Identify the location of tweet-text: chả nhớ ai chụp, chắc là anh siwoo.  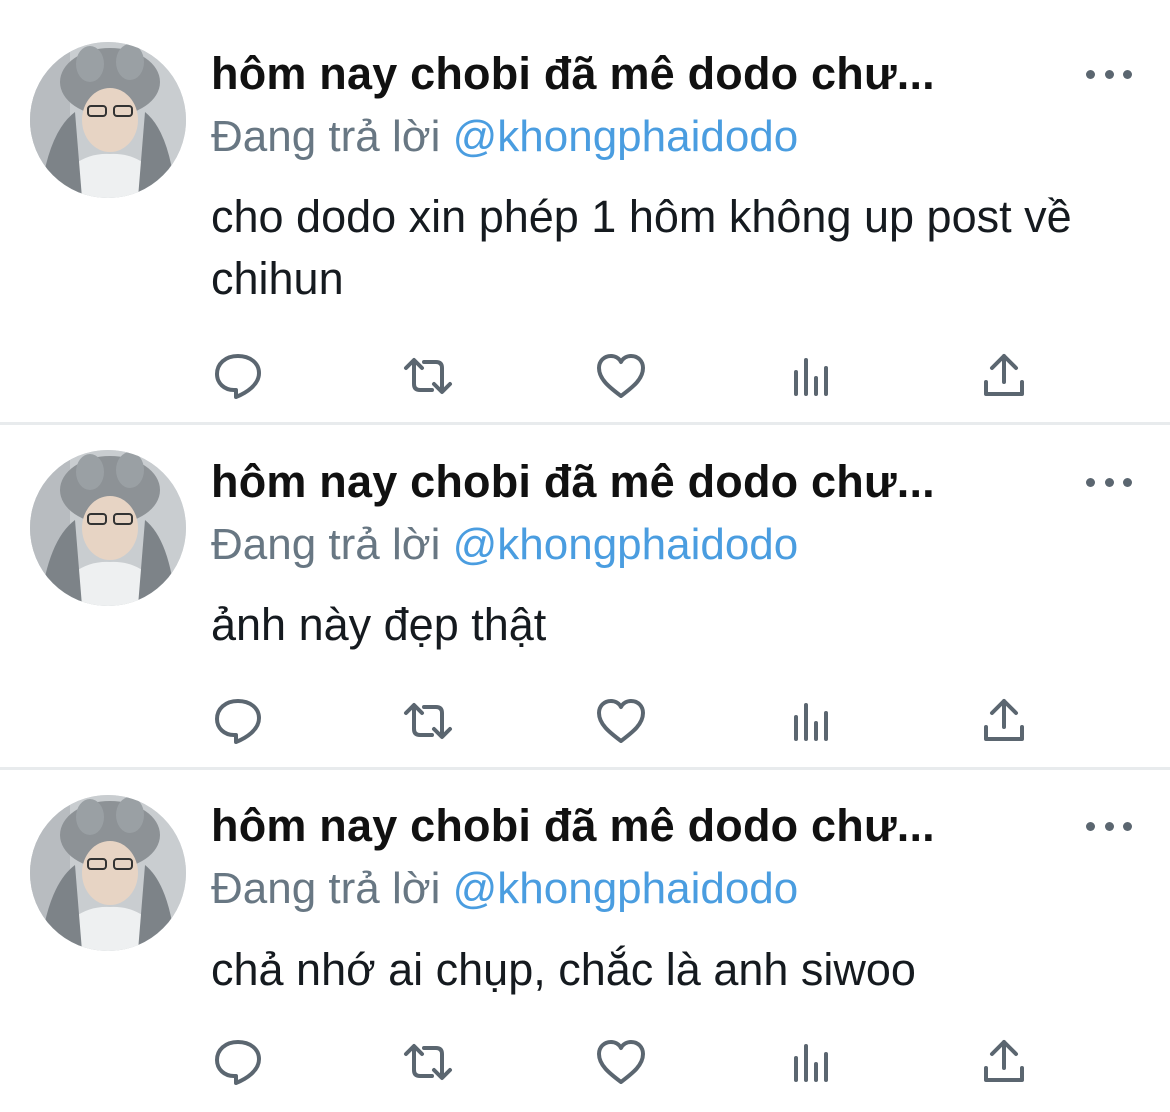
(563, 969).